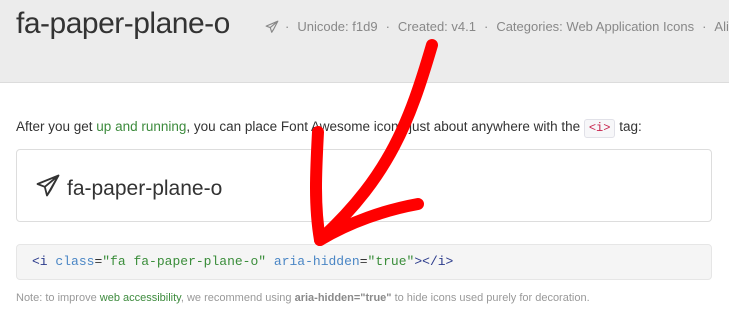 The height and width of the screenshot is (316, 729). I want to click on code-val-class: "fa fa-paper-plane-o", so click(184, 261).